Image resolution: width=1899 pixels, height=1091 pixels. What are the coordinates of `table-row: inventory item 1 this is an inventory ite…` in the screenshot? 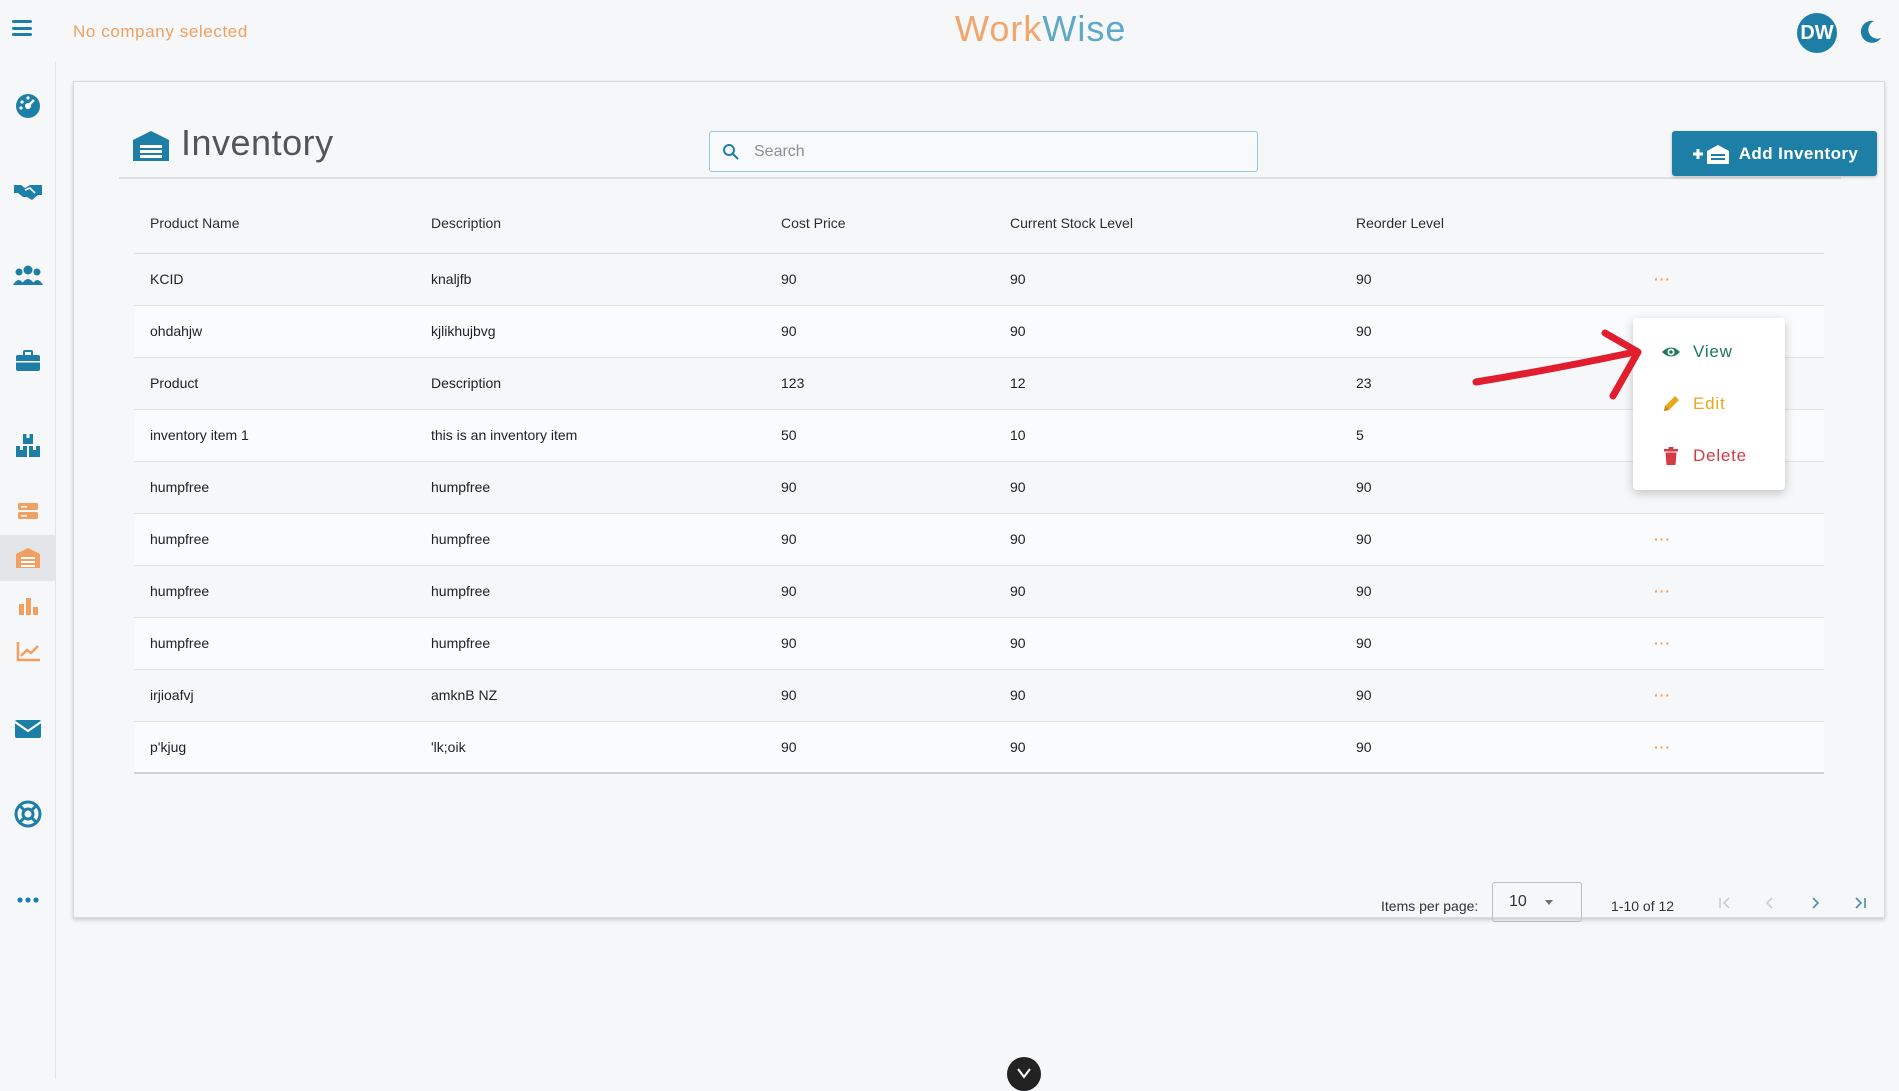 It's located at (979, 435).